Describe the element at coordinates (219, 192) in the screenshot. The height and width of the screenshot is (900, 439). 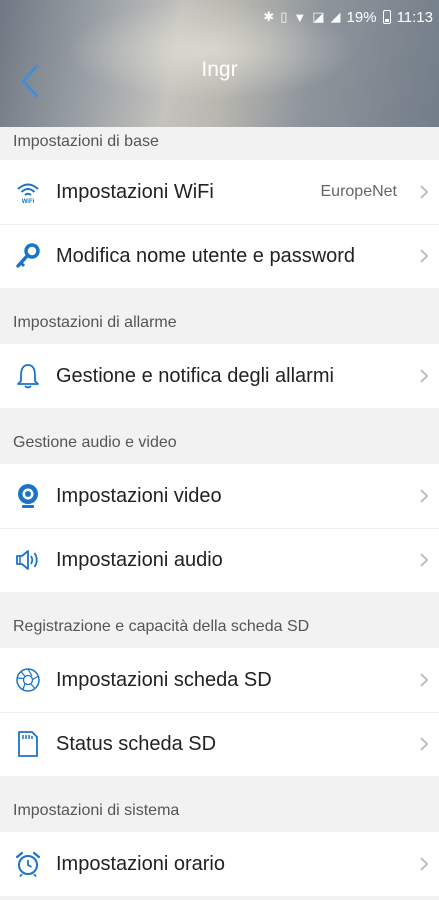
I see `wifi-settings-row: WiFi Impostazioni WiFi EuropeNet` at that location.